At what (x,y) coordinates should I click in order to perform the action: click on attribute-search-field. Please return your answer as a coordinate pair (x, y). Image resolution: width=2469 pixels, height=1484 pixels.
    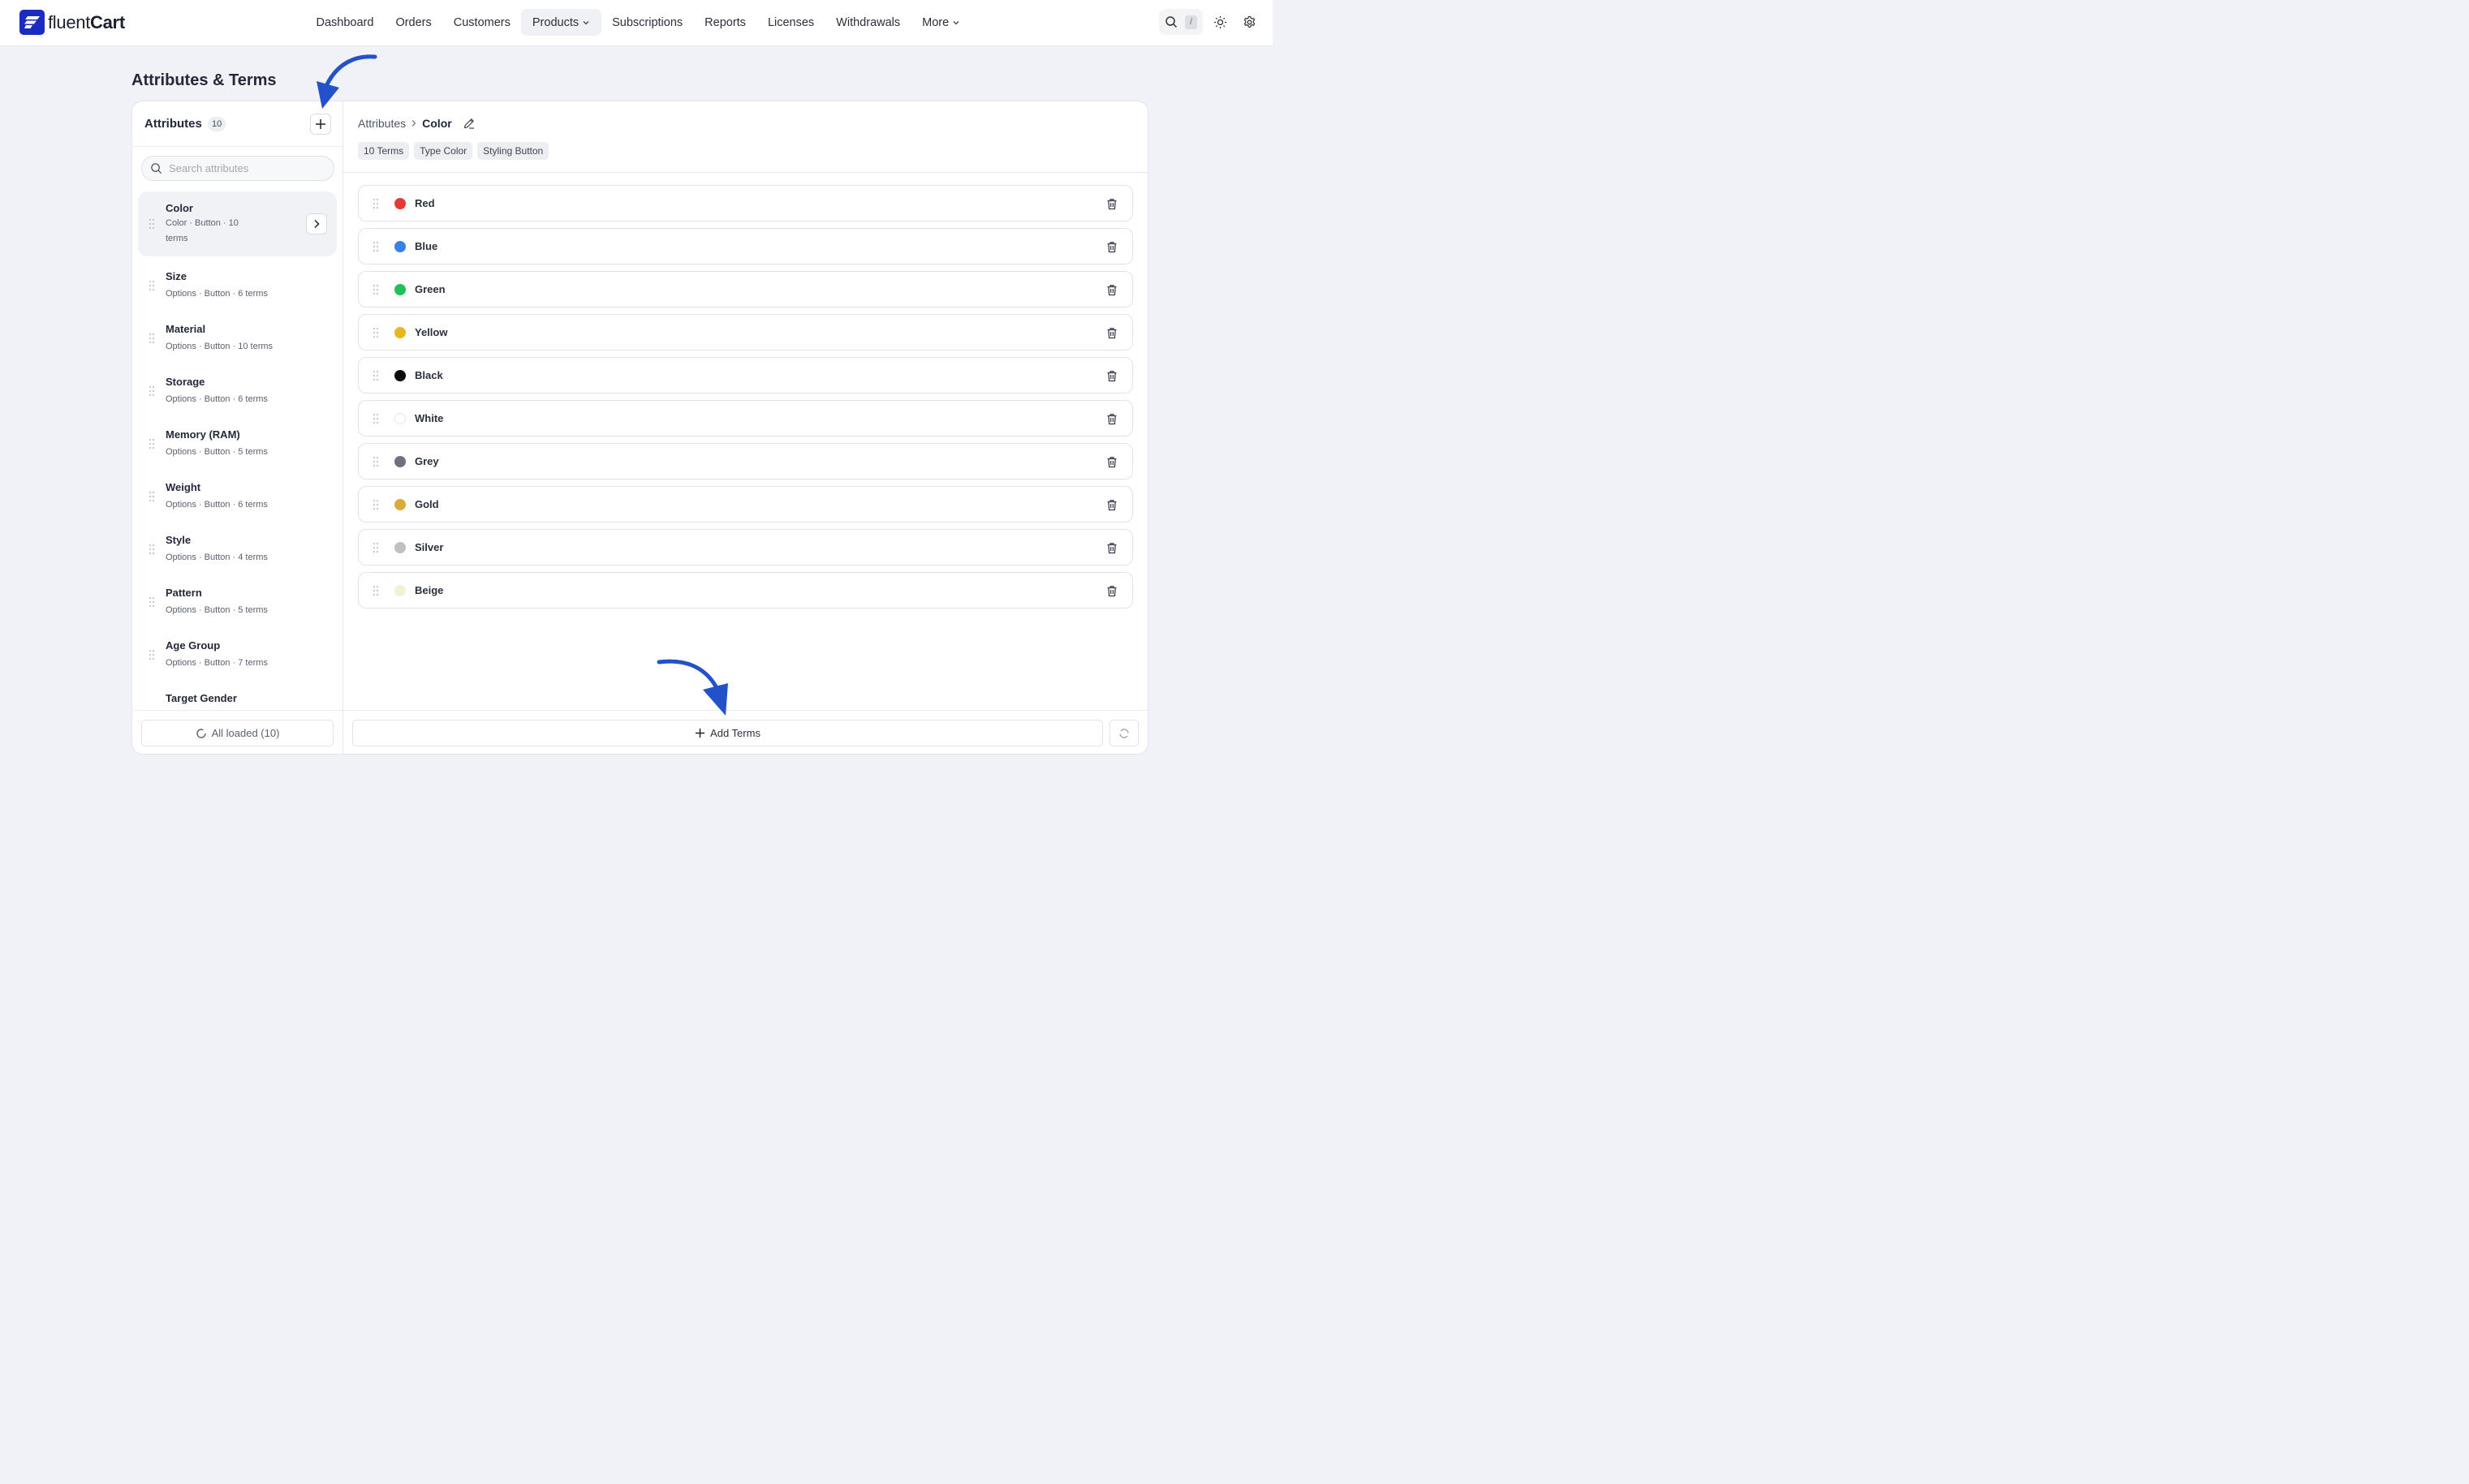
    Looking at the image, I should click on (238, 168).